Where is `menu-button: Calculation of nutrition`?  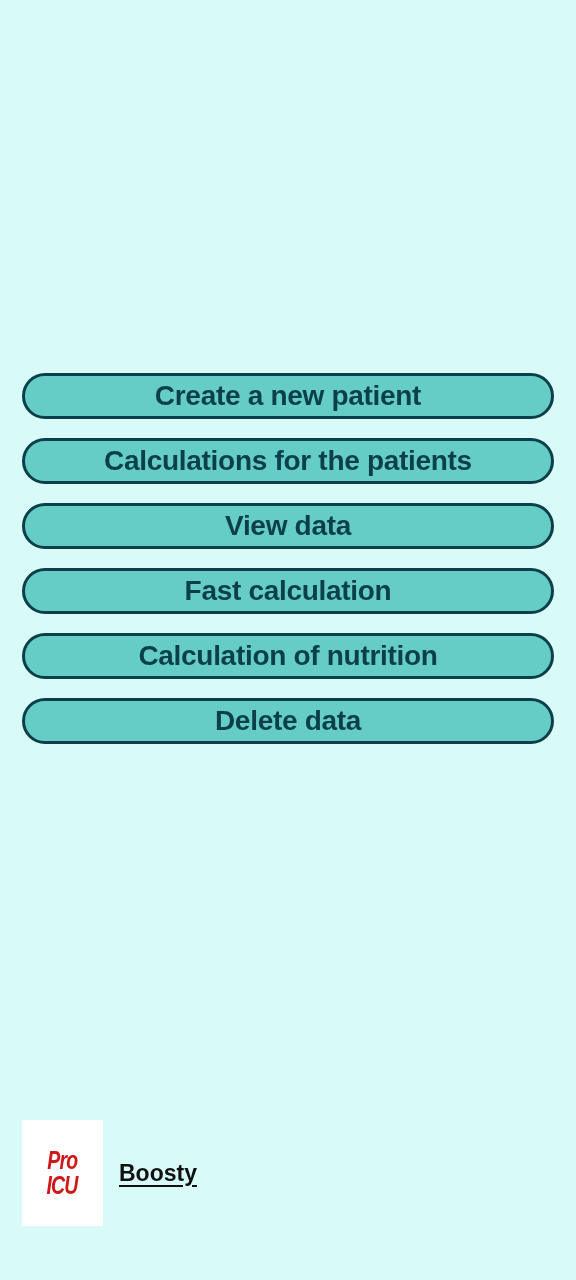 menu-button: Calculation of nutrition is located at coordinates (288, 656).